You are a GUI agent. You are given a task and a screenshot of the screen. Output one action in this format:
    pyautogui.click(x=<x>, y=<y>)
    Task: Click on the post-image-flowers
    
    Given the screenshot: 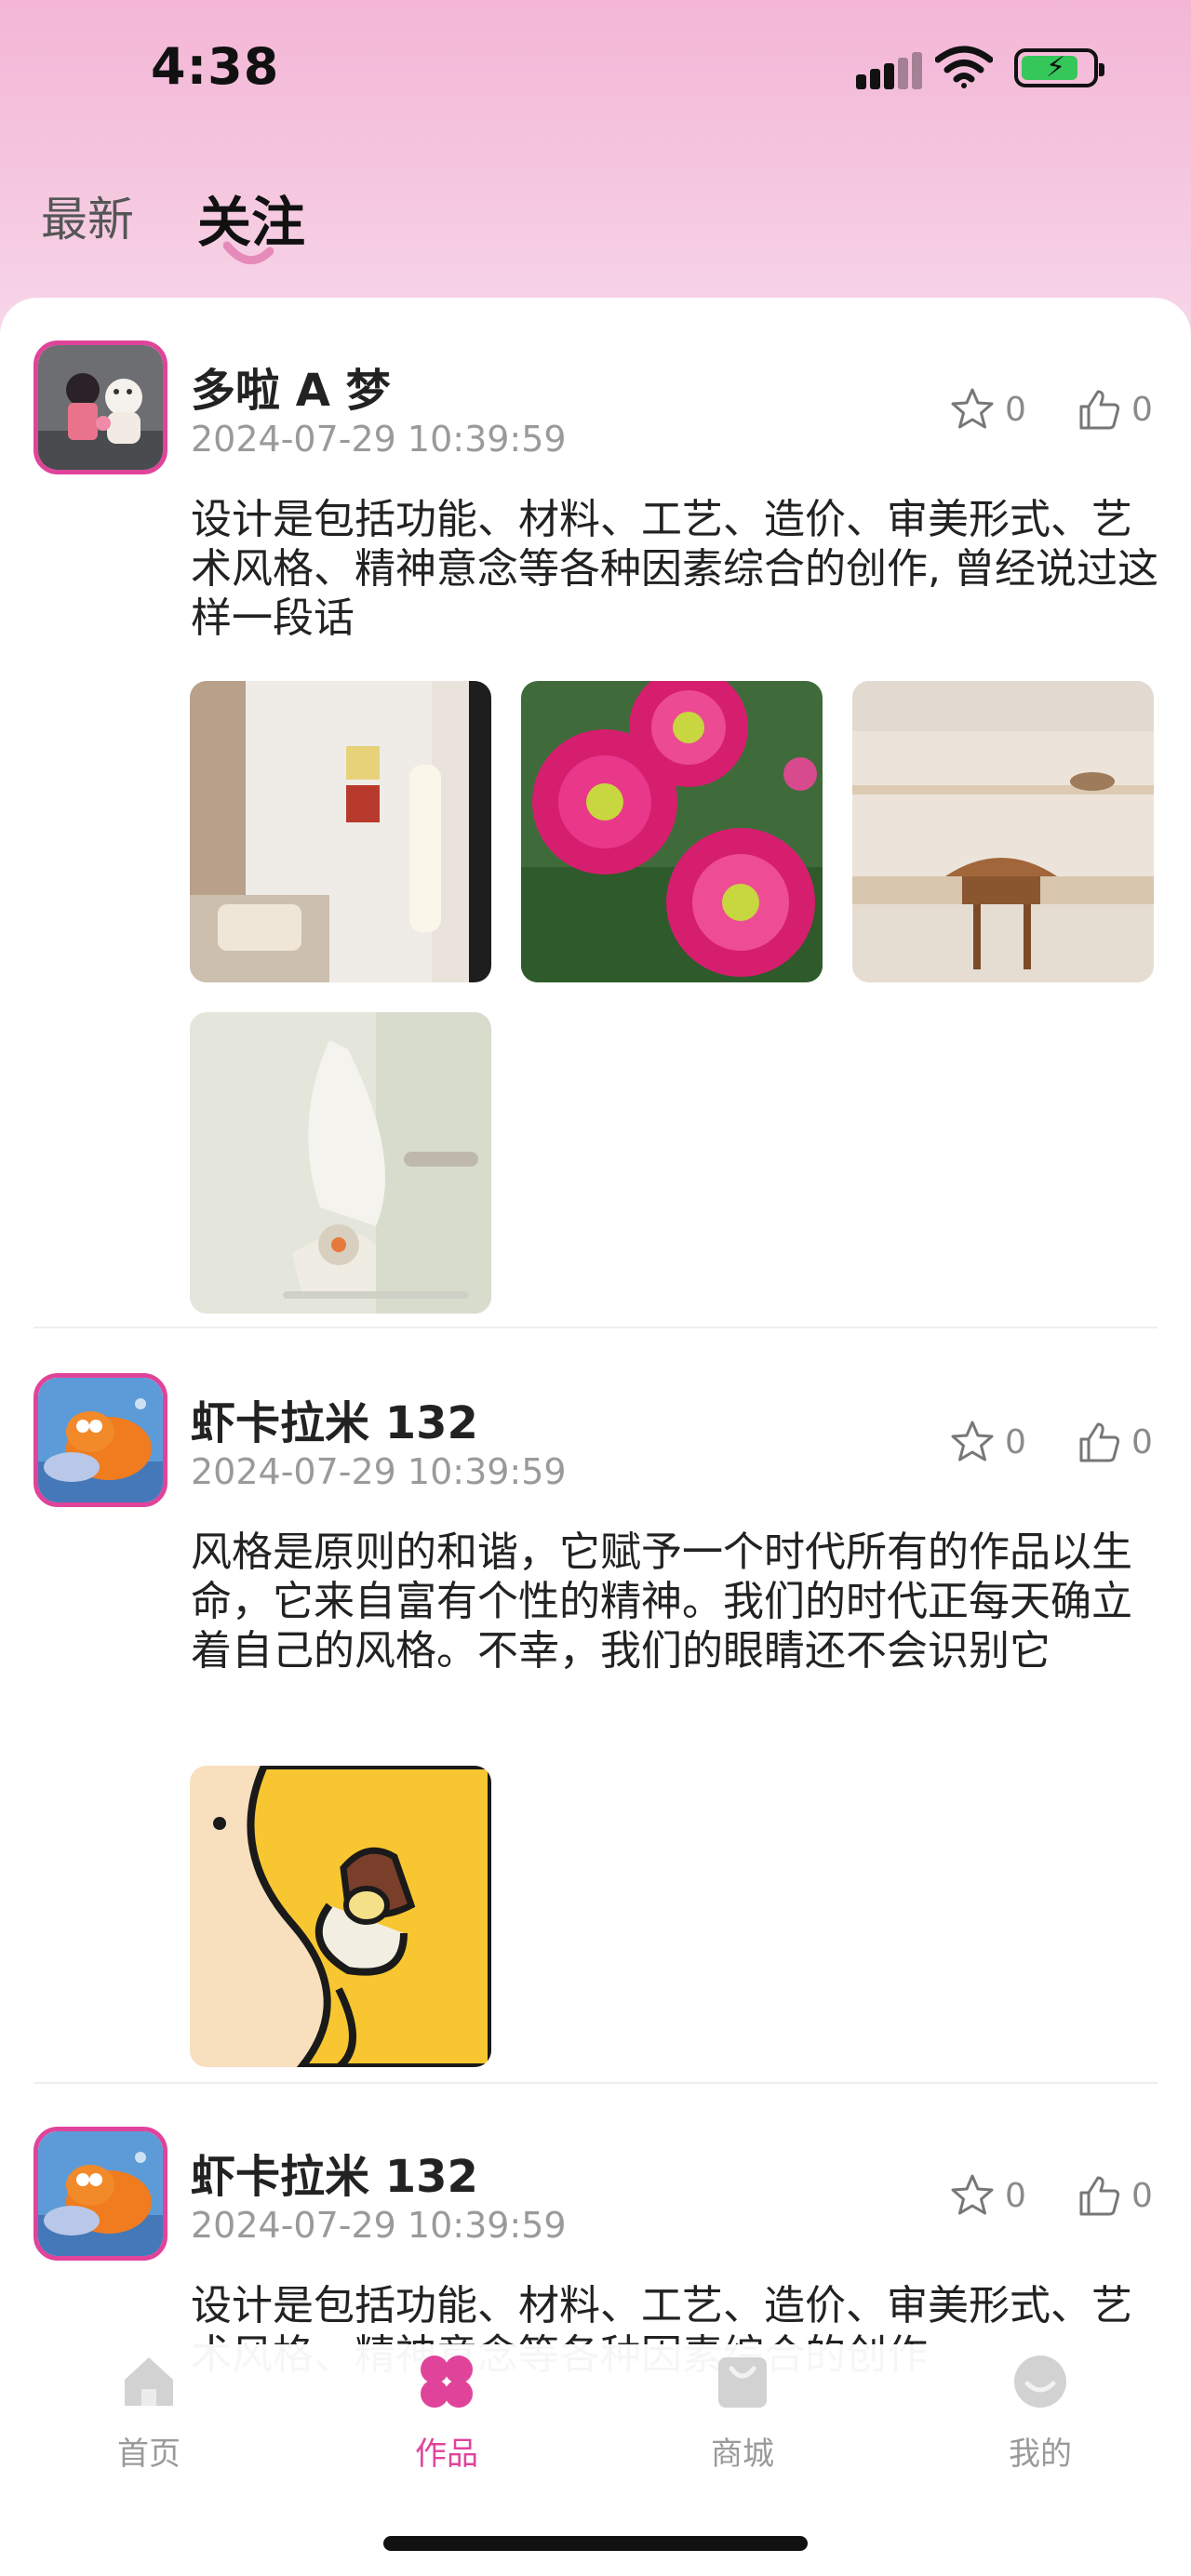 What is the action you would take?
    pyautogui.click(x=672, y=831)
    